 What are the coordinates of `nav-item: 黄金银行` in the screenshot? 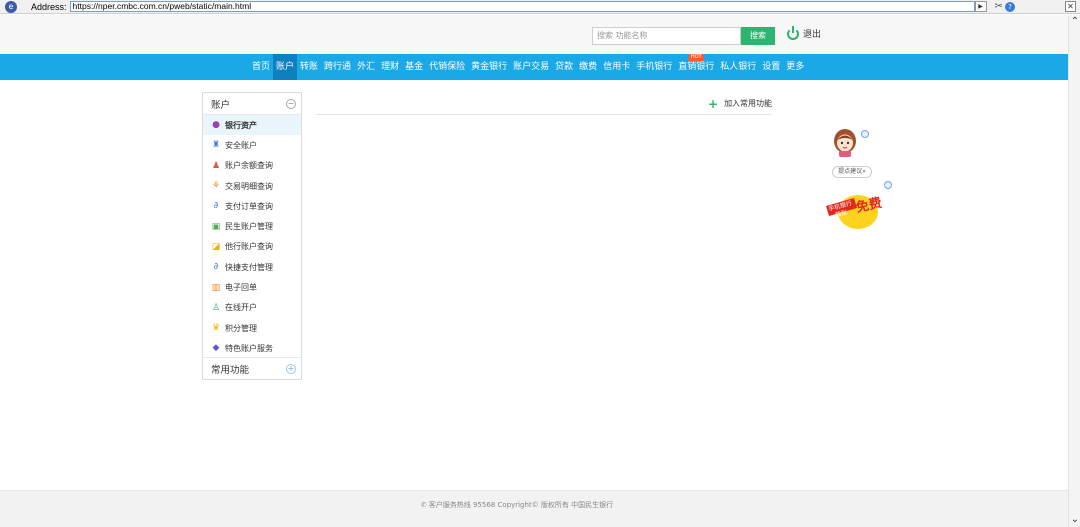 It's located at (489, 67).